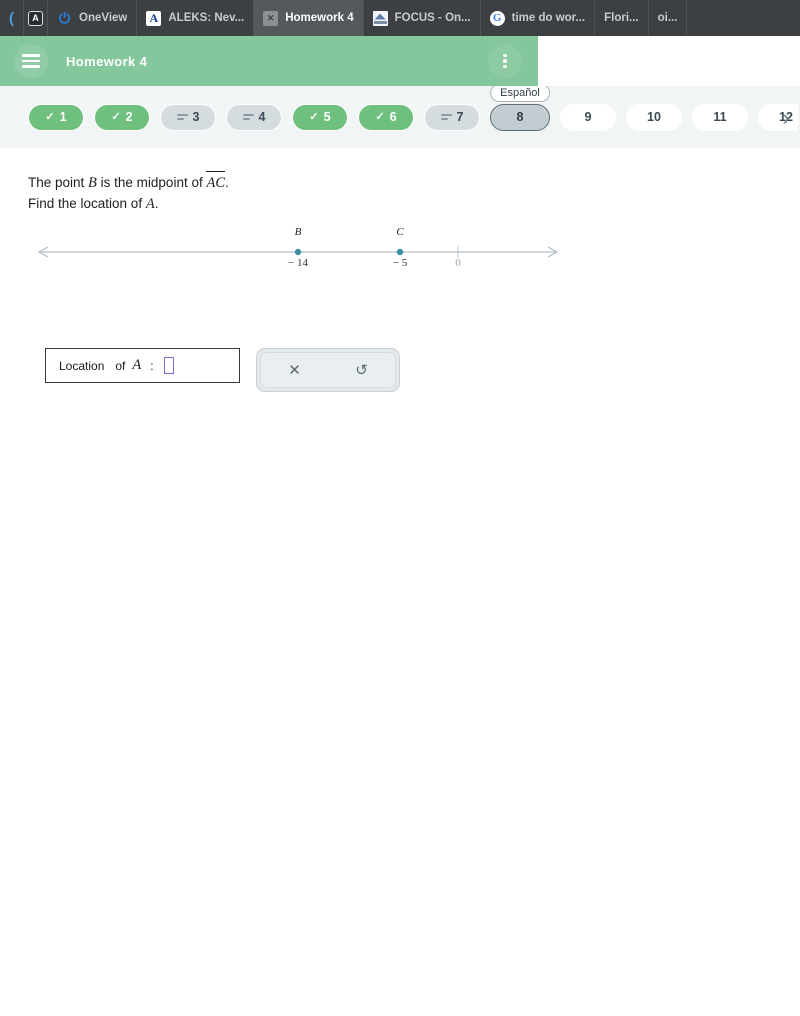 The height and width of the screenshot is (1016, 800). I want to click on answer-label-variable: A, so click(137, 365).